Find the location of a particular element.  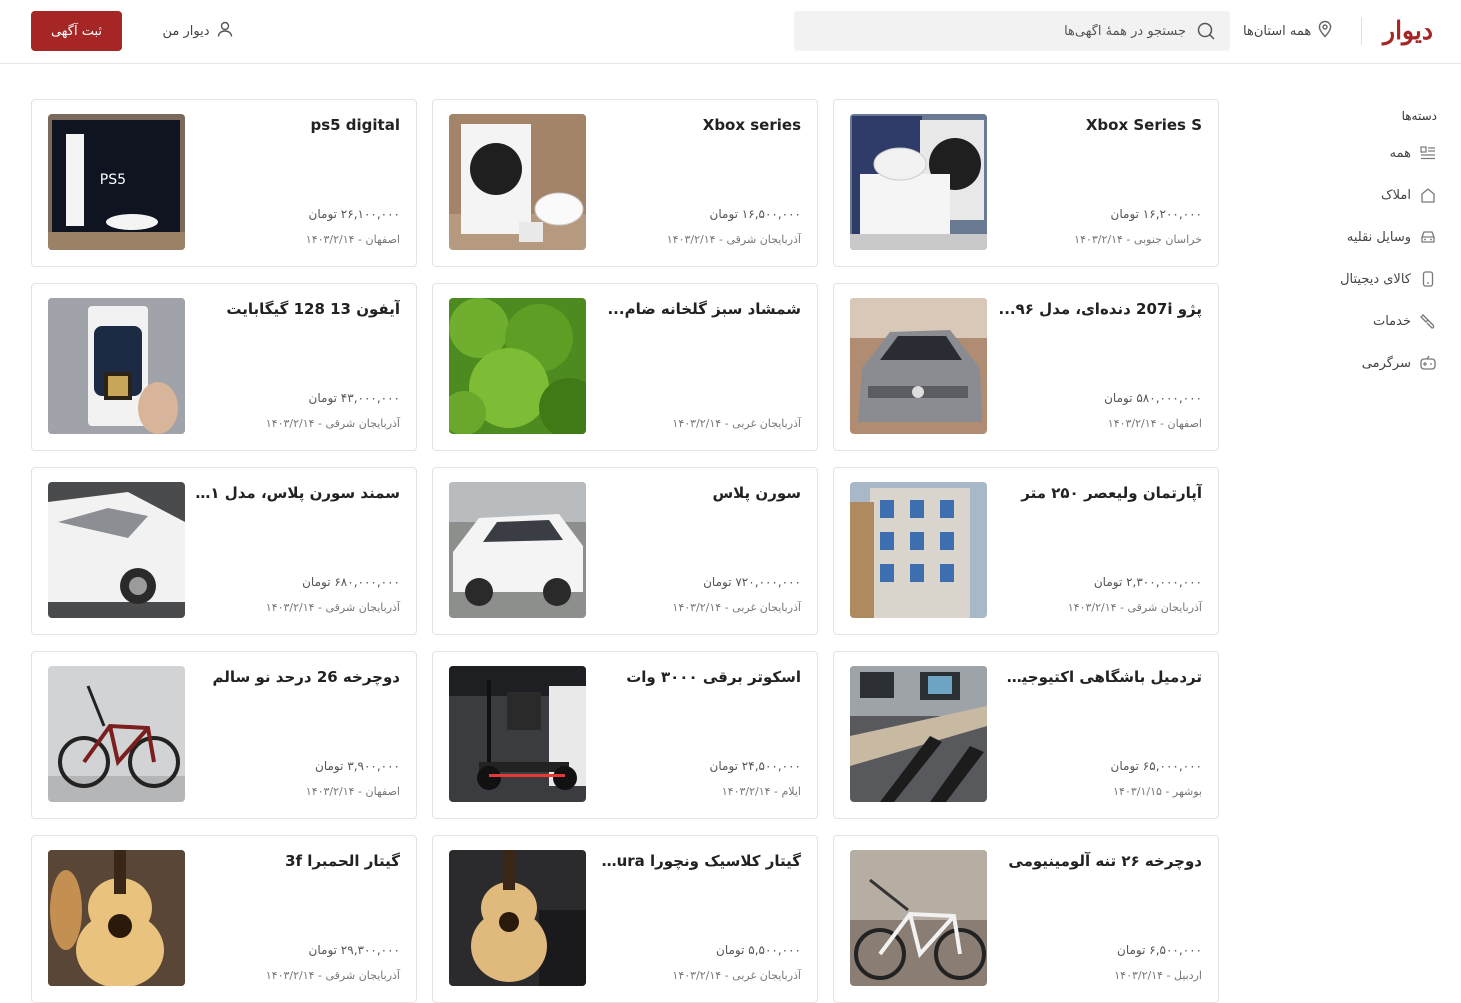

city-selector-label: همه استان‌ها is located at coordinates (1277, 31).